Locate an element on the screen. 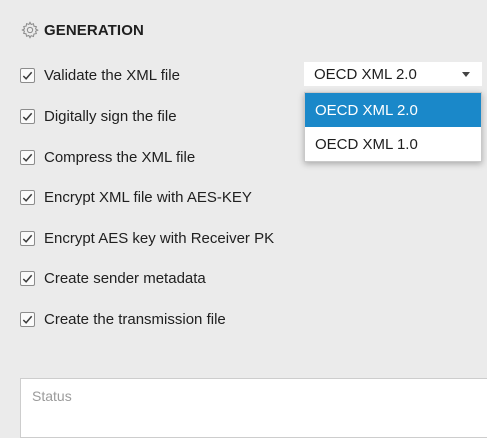  sign-file-option: Digitally sign the file is located at coordinates (98, 116).